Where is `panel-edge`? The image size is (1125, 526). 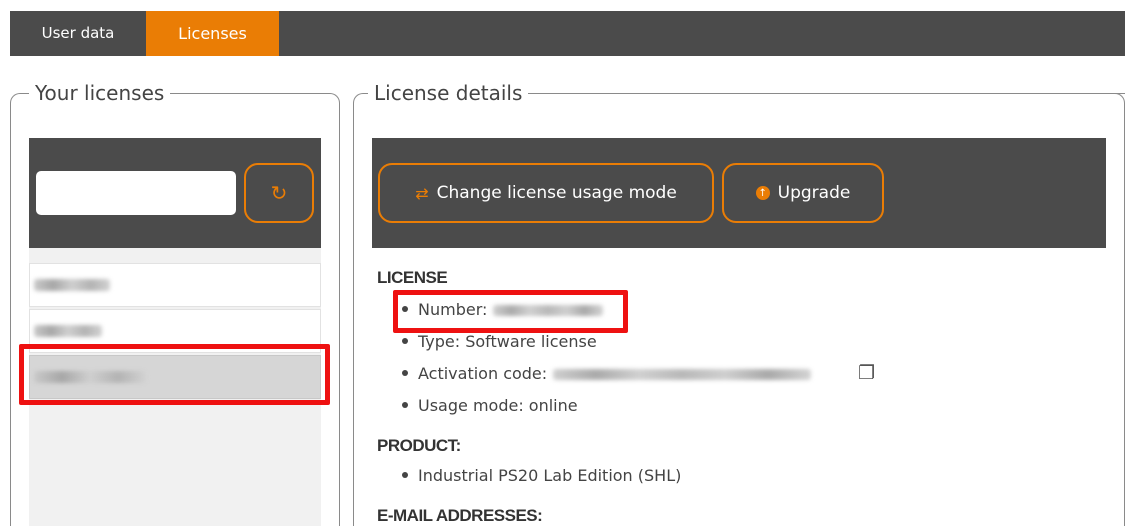 panel-edge is located at coordinates (1118, 309).